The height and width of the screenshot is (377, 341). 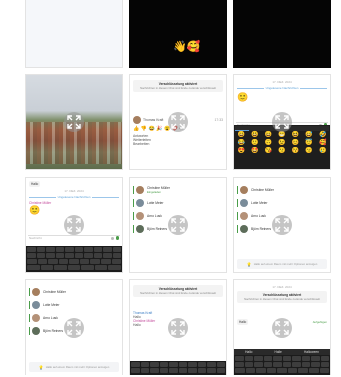 I want to click on emoji-key: 😚, so click(x=295, y=151).